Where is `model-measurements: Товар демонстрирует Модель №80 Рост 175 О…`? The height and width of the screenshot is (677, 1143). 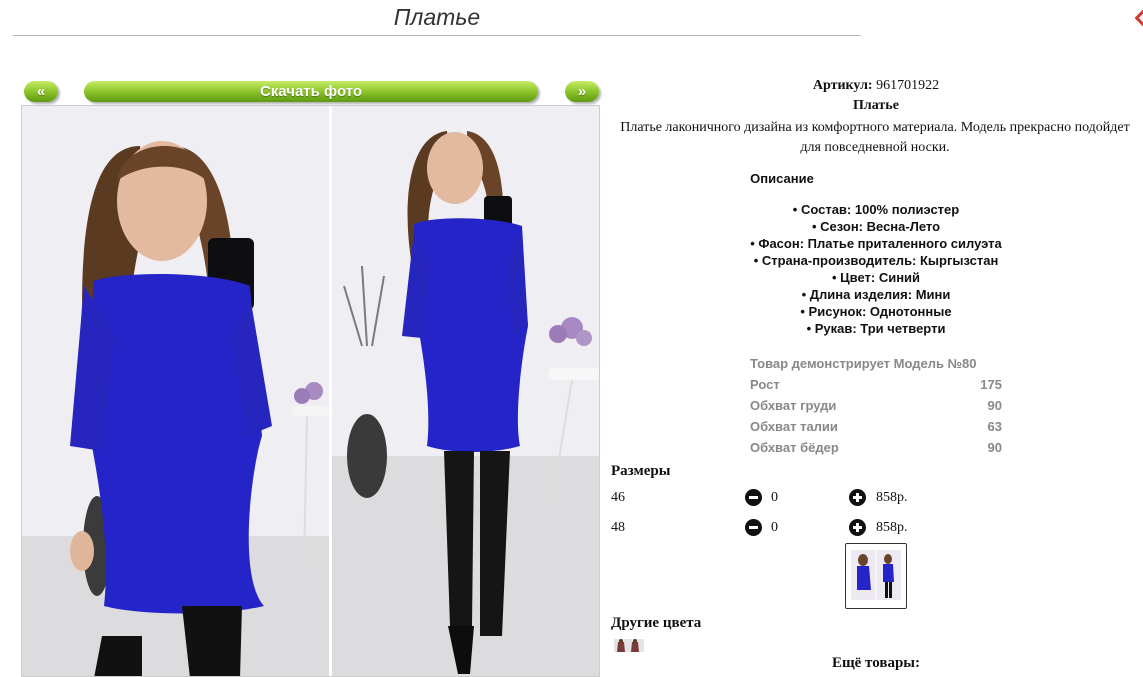 model-measurements: Товар демонстрирует Модель №80 Рост 175 О… is located at coordinates (876, 405).